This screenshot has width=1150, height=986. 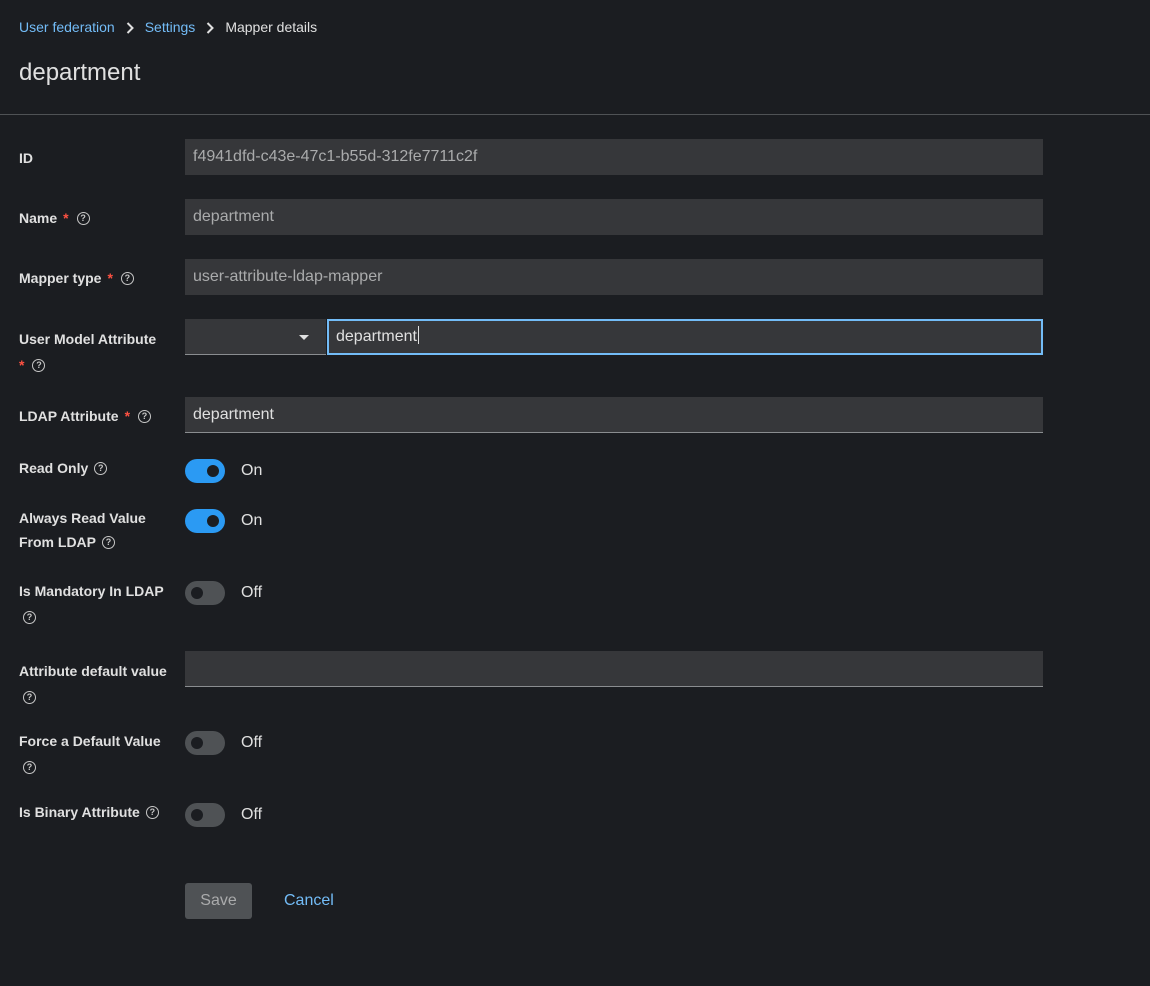 What do you see at coordinates (60, 278) in the screenshot?
I see `mapper-type-label-text: Mapper type` at bounding box center [60, 278].